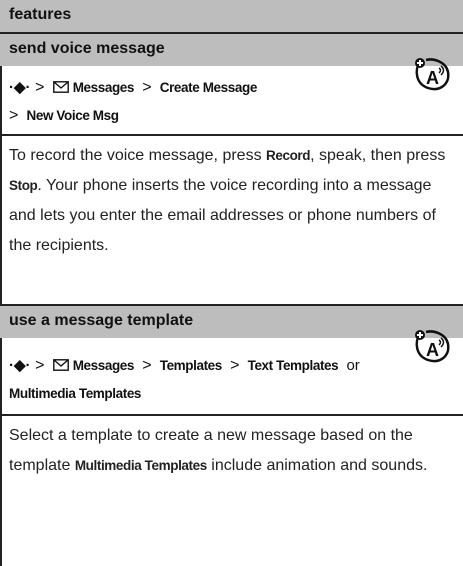  I want to click on menu-path-line-2: > New Voice Msg, so click(64, 115).